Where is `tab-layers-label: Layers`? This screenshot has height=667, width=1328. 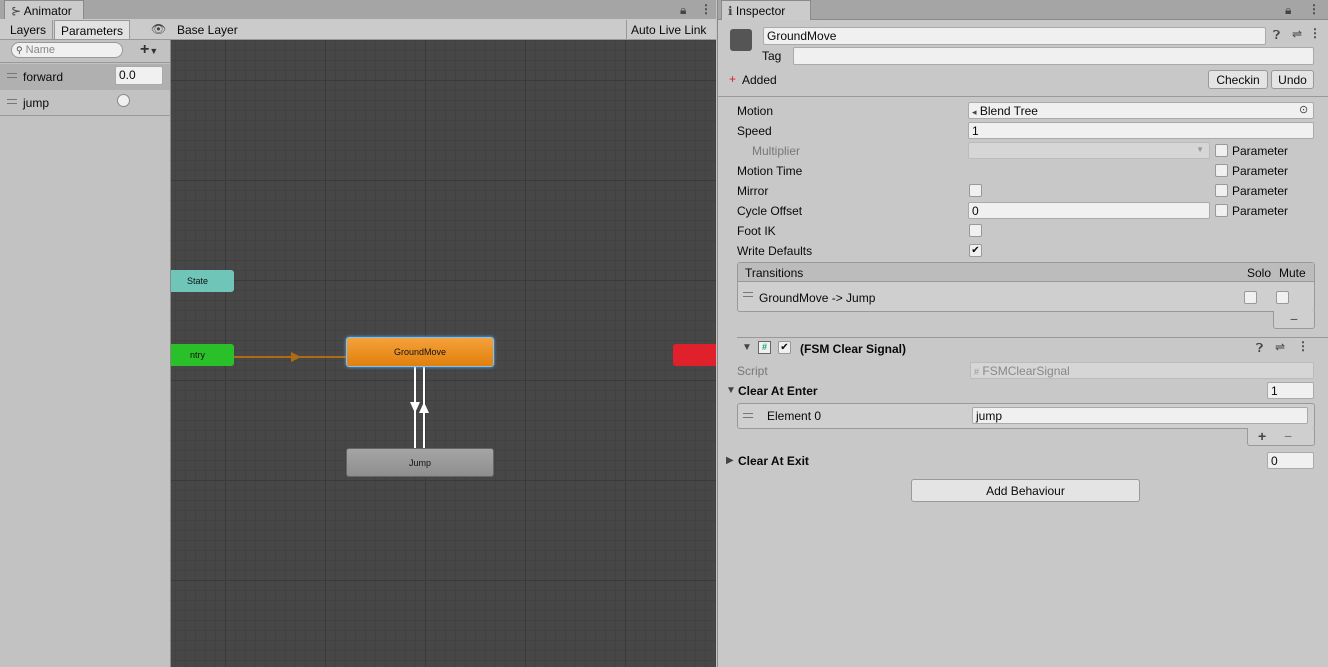 tab-layers-label: Layers is located at coordinates (28, 30).